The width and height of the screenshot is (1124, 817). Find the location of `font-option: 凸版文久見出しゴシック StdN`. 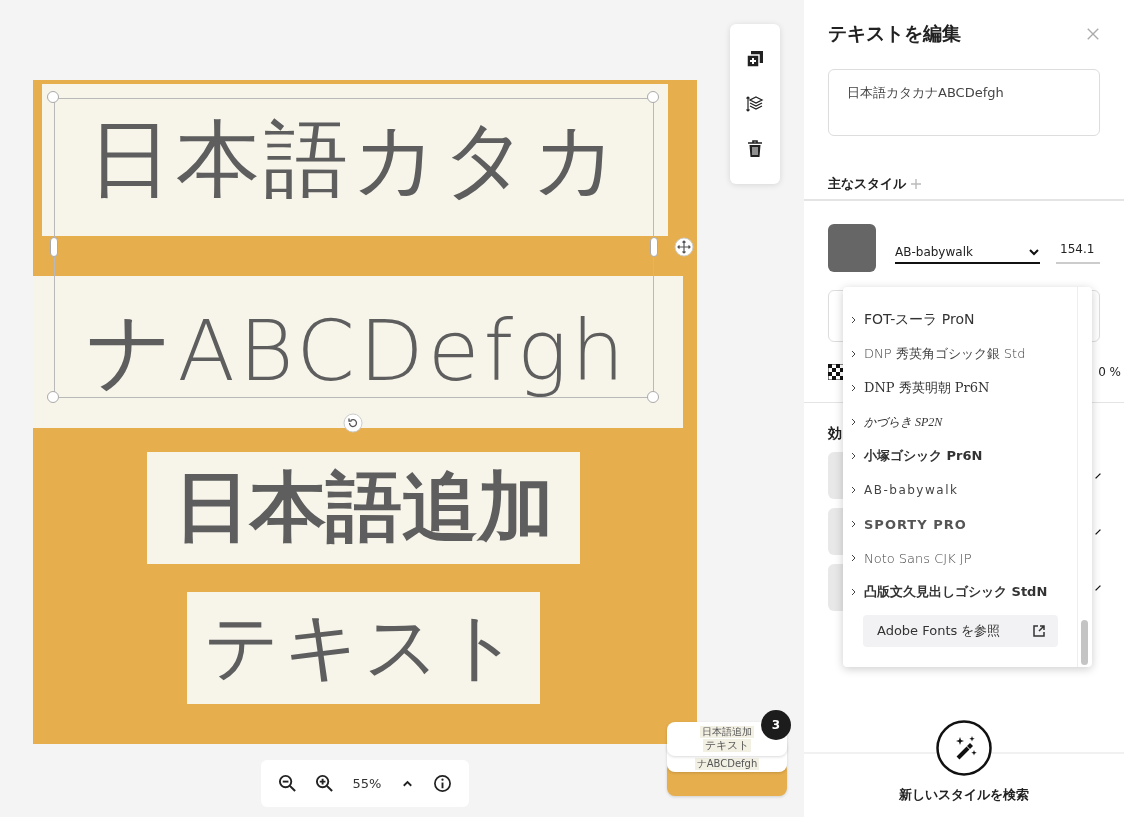

font-option: 凸版文久見出しゴシック StdN is located at coordinates (960, 592).